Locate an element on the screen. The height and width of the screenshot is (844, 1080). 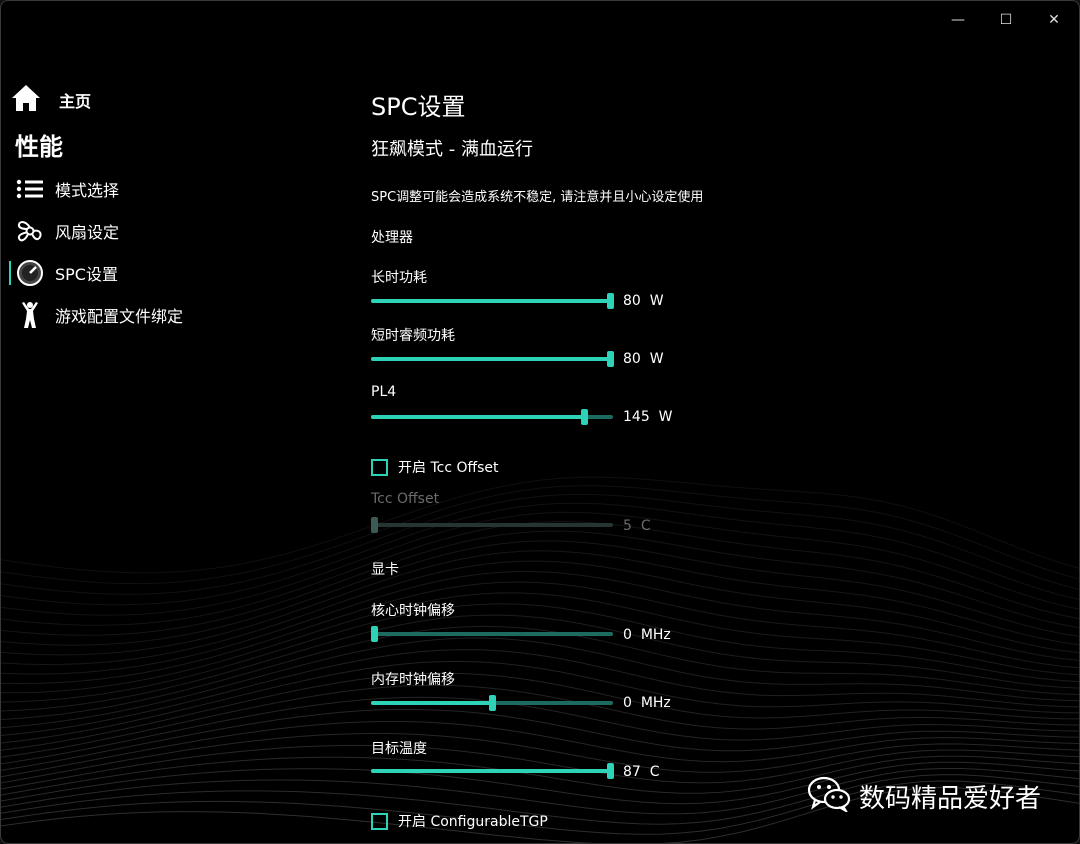
memory-clock-offset-slider is located at coordinates (492, 703).